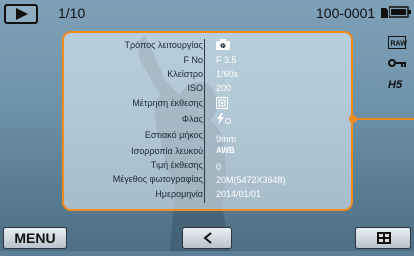 The width and height of the screenshot is (414, 256). I want to click on info-row-iso: ISO 200, so click(208, 88).